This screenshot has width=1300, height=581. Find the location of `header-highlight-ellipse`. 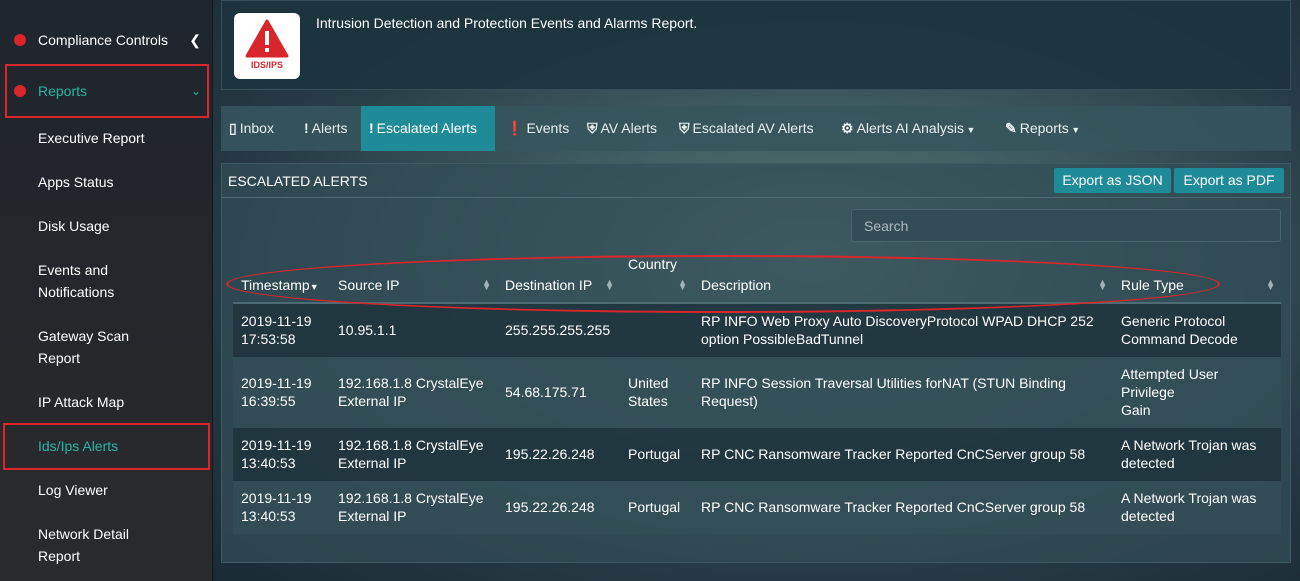

header-highlight-ellipse is located at coordinates (723, 284).